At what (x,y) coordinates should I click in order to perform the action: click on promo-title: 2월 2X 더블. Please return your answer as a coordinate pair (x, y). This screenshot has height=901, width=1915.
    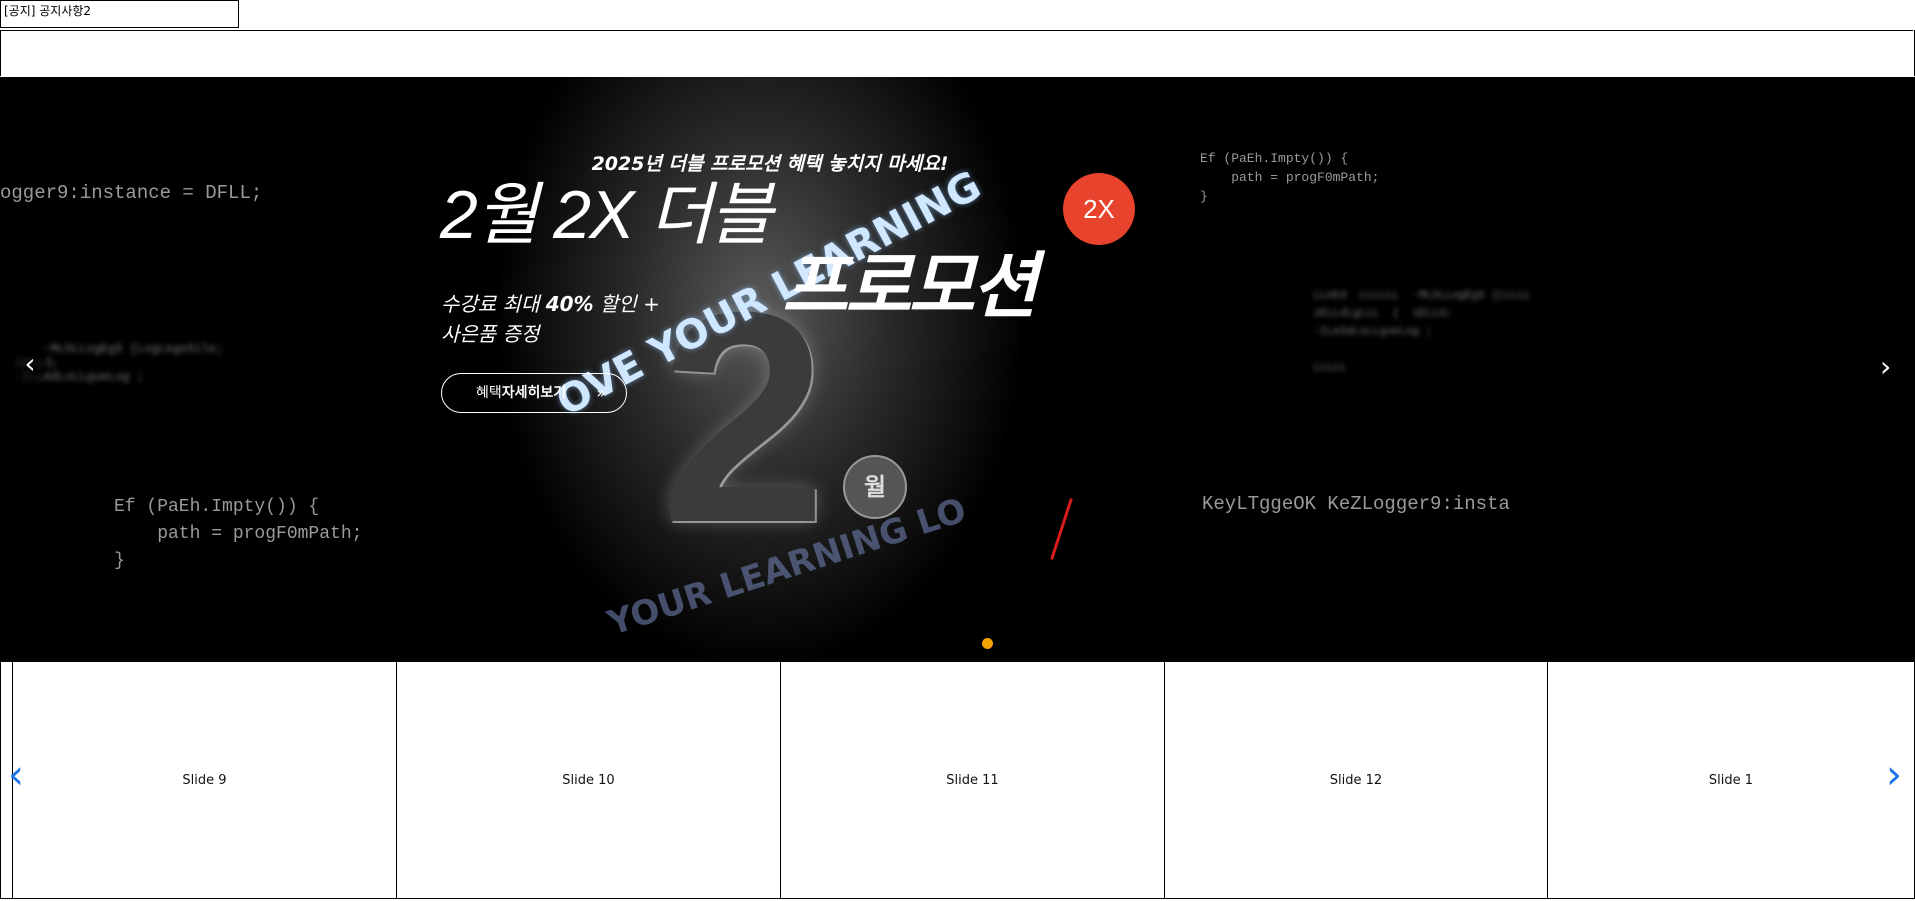
    Looking at the image, I should click on (606, 215).